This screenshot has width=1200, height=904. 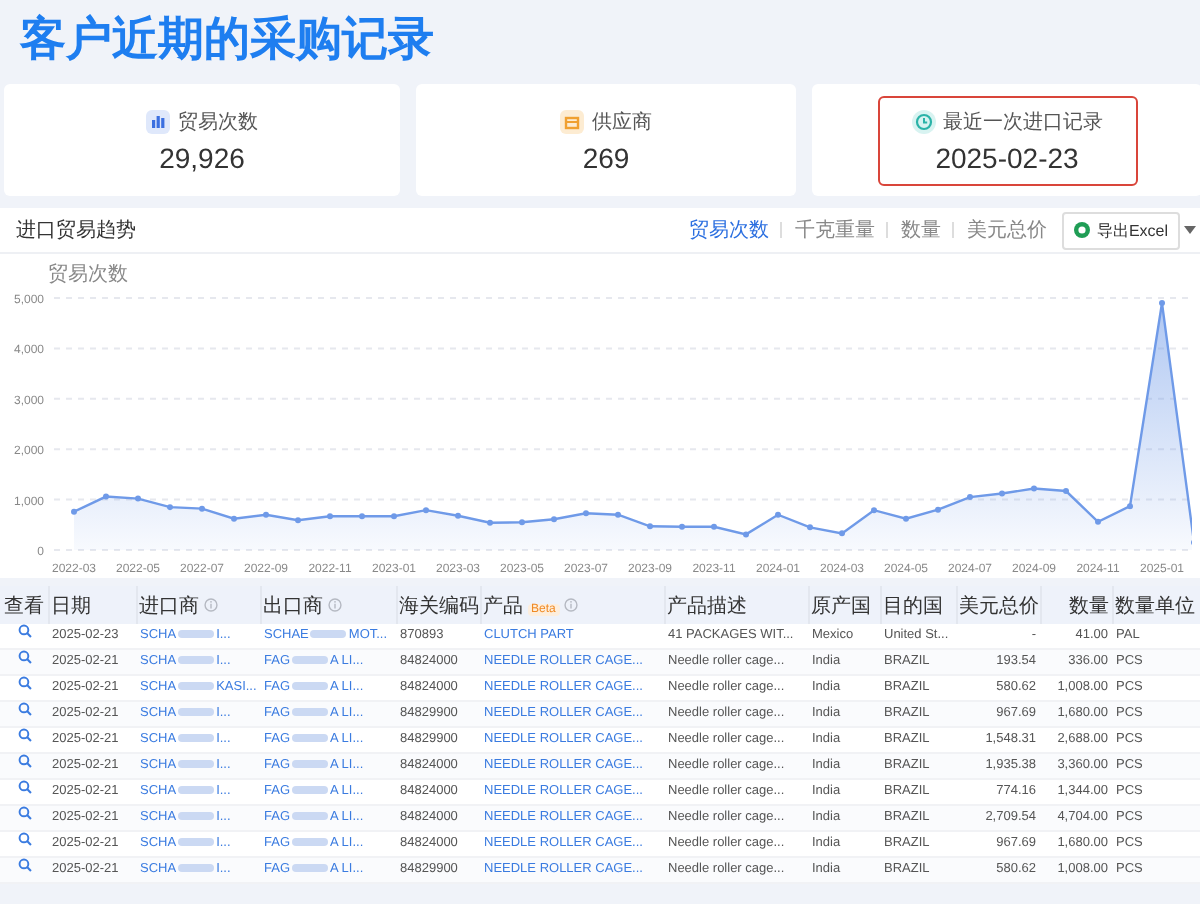 What do you see at coordinates (1156, 605) in the screenshot?
I see `column-header: 数量单位` at bounding box center [1156, 605].